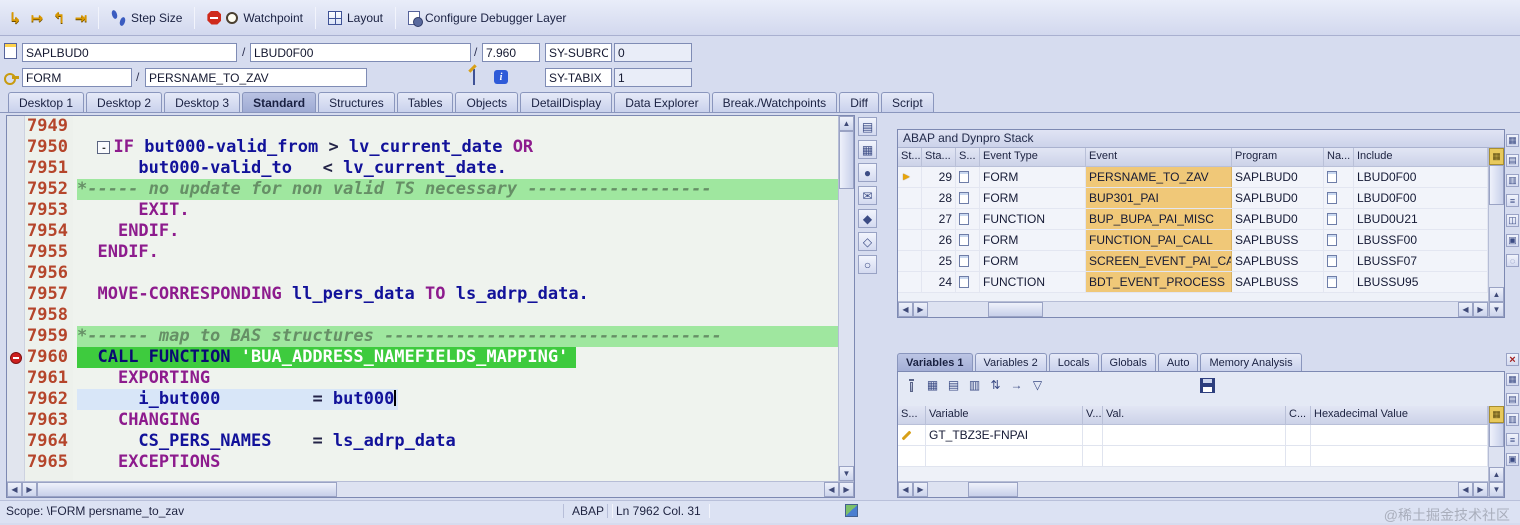 This screenshot has width=1520, height=525. Describe the element at coordinates (1512, 359) in the screenshot. I see `close-icon: ×` at that location.